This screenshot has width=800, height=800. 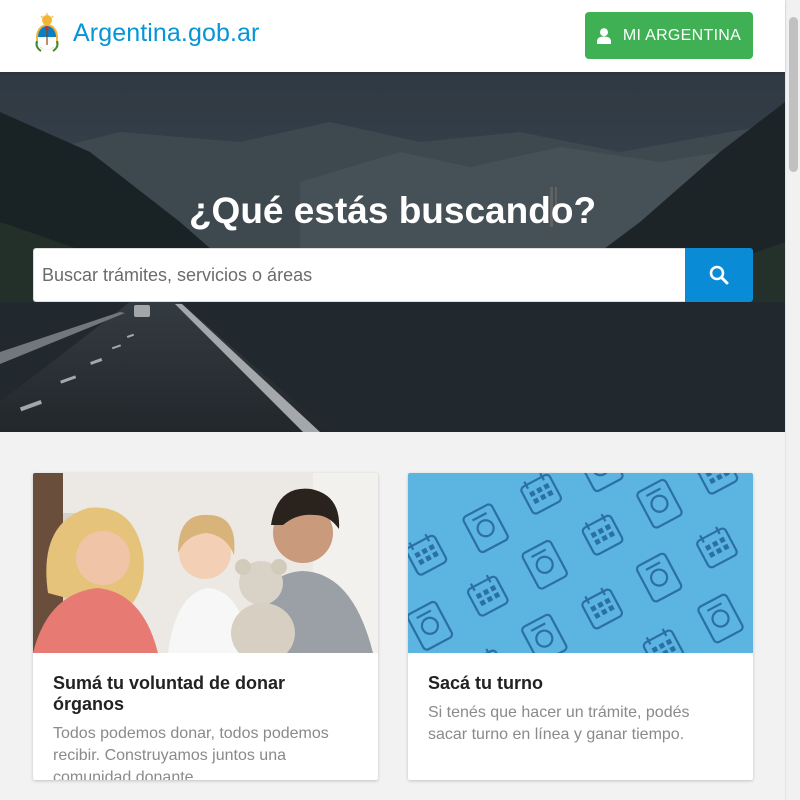 What do you see at coordinates (169, 693) in the screenshot?
I see `card-title: Sumá tu voluntad de donar órganos` at bounding box center [169, 693].